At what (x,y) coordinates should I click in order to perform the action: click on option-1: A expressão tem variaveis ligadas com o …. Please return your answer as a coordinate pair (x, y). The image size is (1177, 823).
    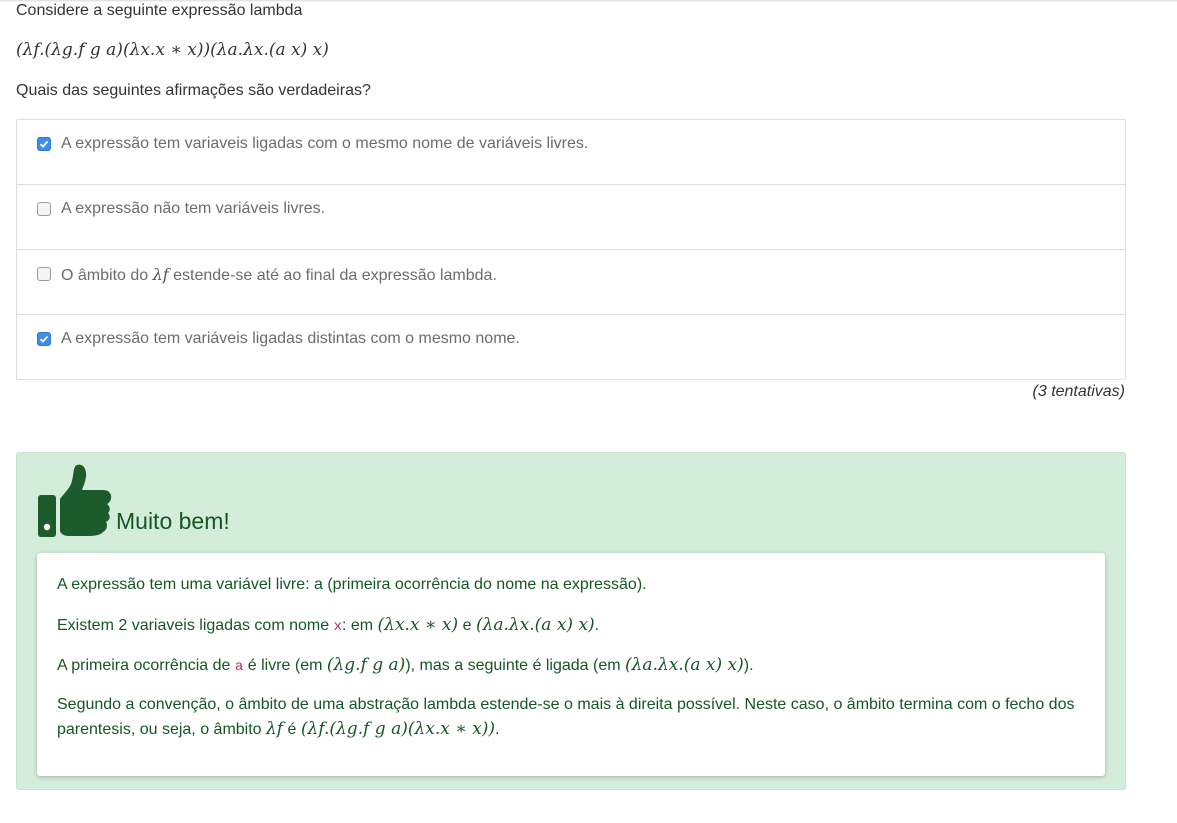
    Looking at the image, I should click on (571, 152).